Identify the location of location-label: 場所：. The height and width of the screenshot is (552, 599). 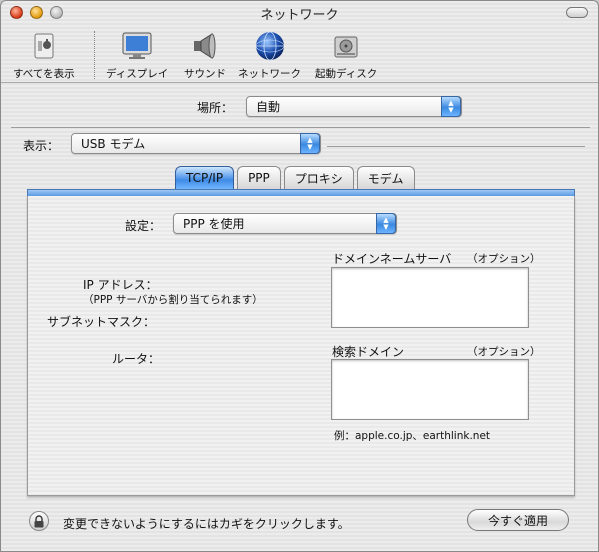
(215, 108).